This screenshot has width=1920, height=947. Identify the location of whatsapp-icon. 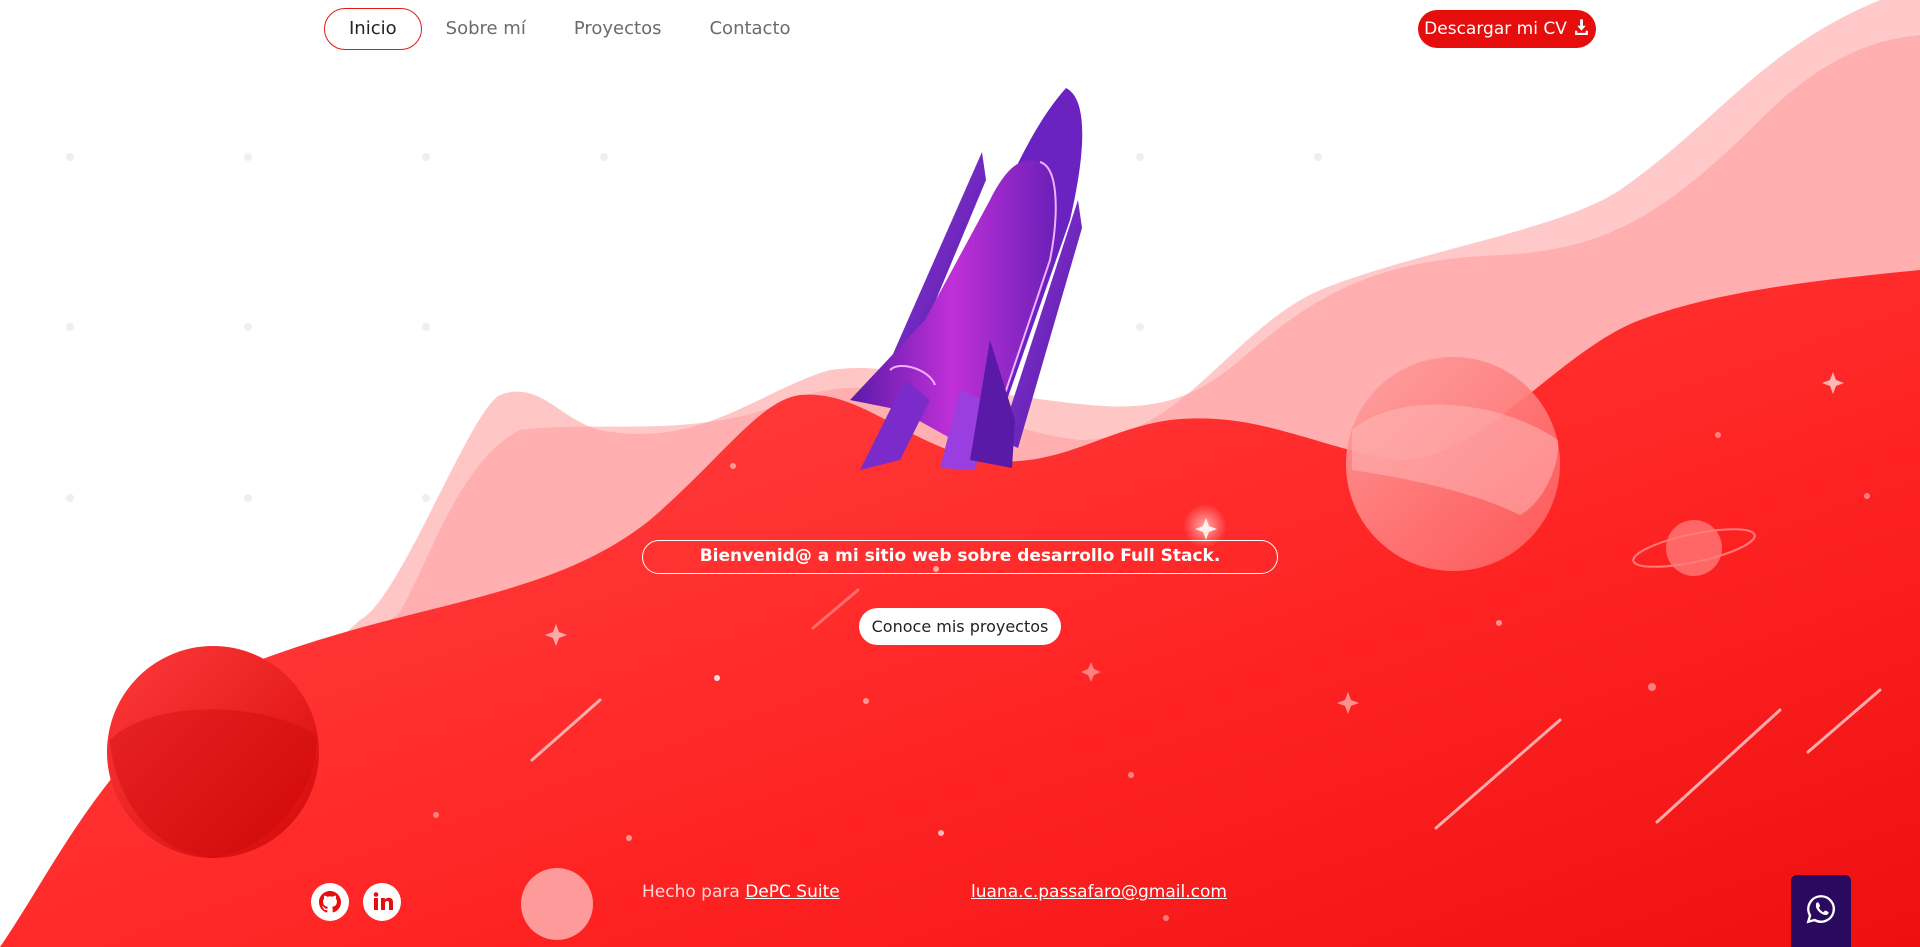
(1821, 911).